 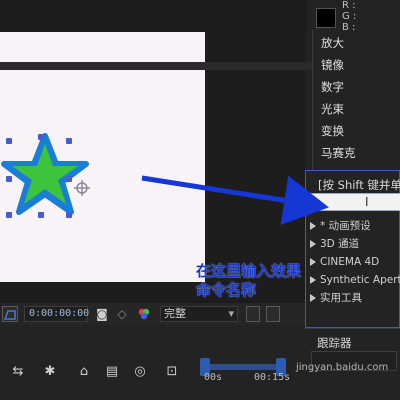 I want to click on color-swatch, so click(x=326, y=18).